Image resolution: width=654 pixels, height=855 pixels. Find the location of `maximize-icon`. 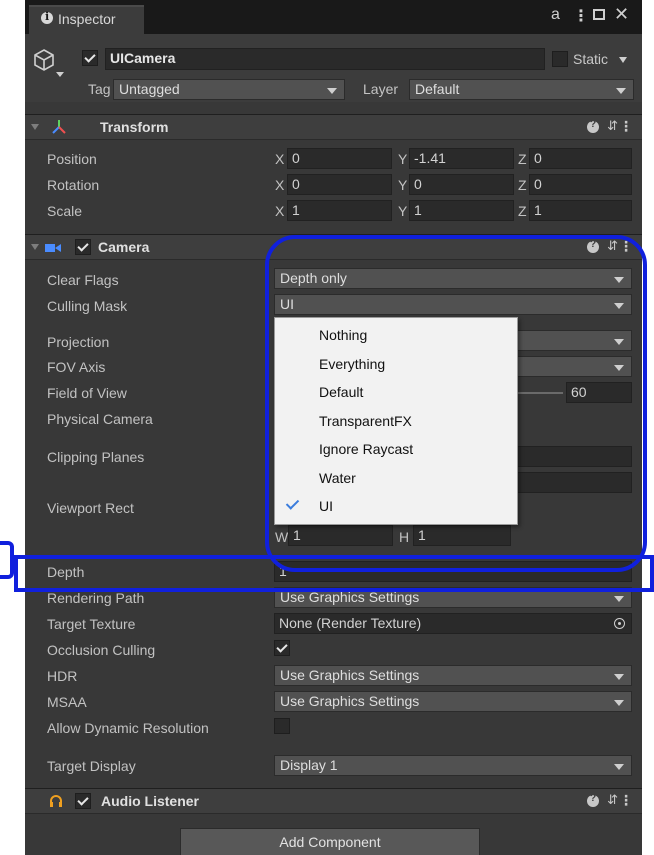

maximize-icon is located at coordinates (599, 14).